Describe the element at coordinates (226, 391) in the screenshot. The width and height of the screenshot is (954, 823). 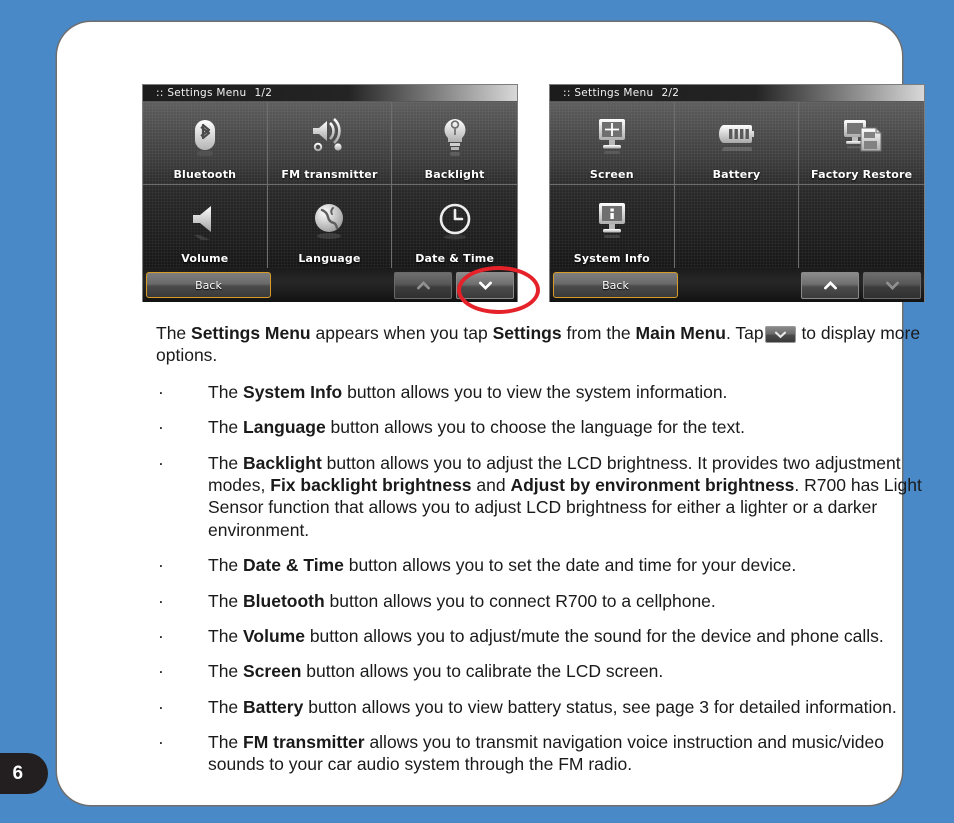
I see `bullet-1-pre: The` at that location.